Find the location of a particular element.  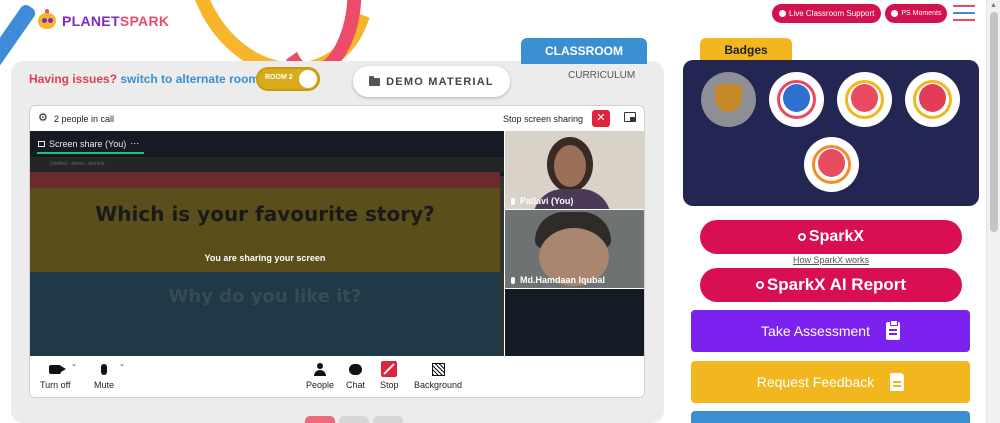

background-label: Background is located at coordinates (438, 385).